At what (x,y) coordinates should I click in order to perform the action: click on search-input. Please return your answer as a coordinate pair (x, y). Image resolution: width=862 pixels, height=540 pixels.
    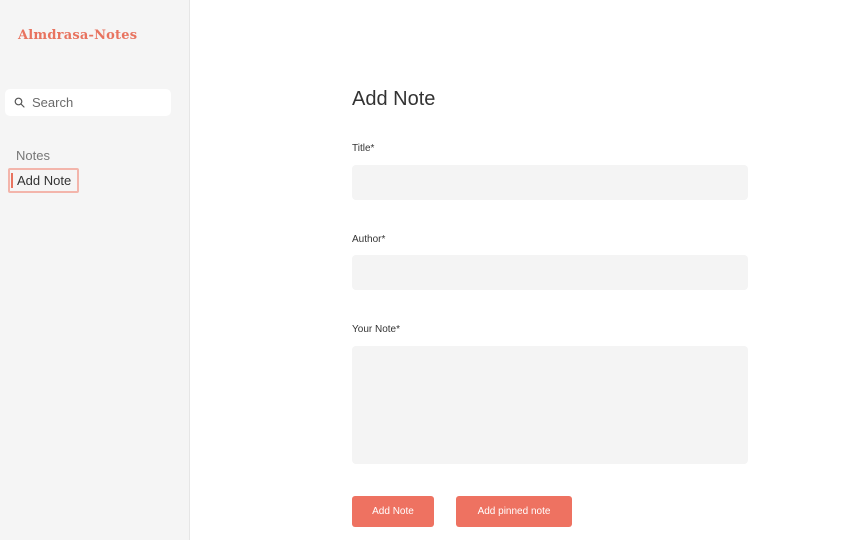
    Looking at the image, I should click on (97, 102).